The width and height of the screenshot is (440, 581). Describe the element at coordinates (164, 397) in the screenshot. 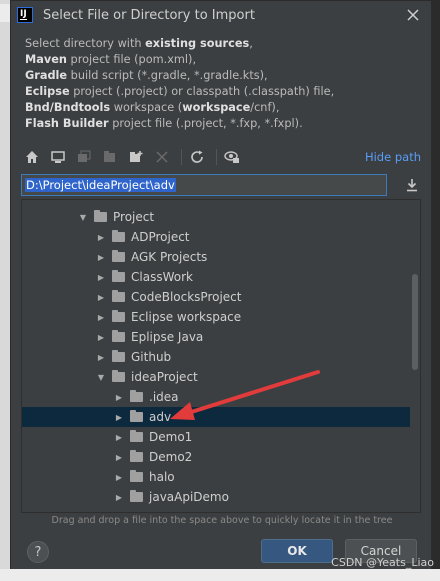

I see `tree-item-label: .idea` at that location.